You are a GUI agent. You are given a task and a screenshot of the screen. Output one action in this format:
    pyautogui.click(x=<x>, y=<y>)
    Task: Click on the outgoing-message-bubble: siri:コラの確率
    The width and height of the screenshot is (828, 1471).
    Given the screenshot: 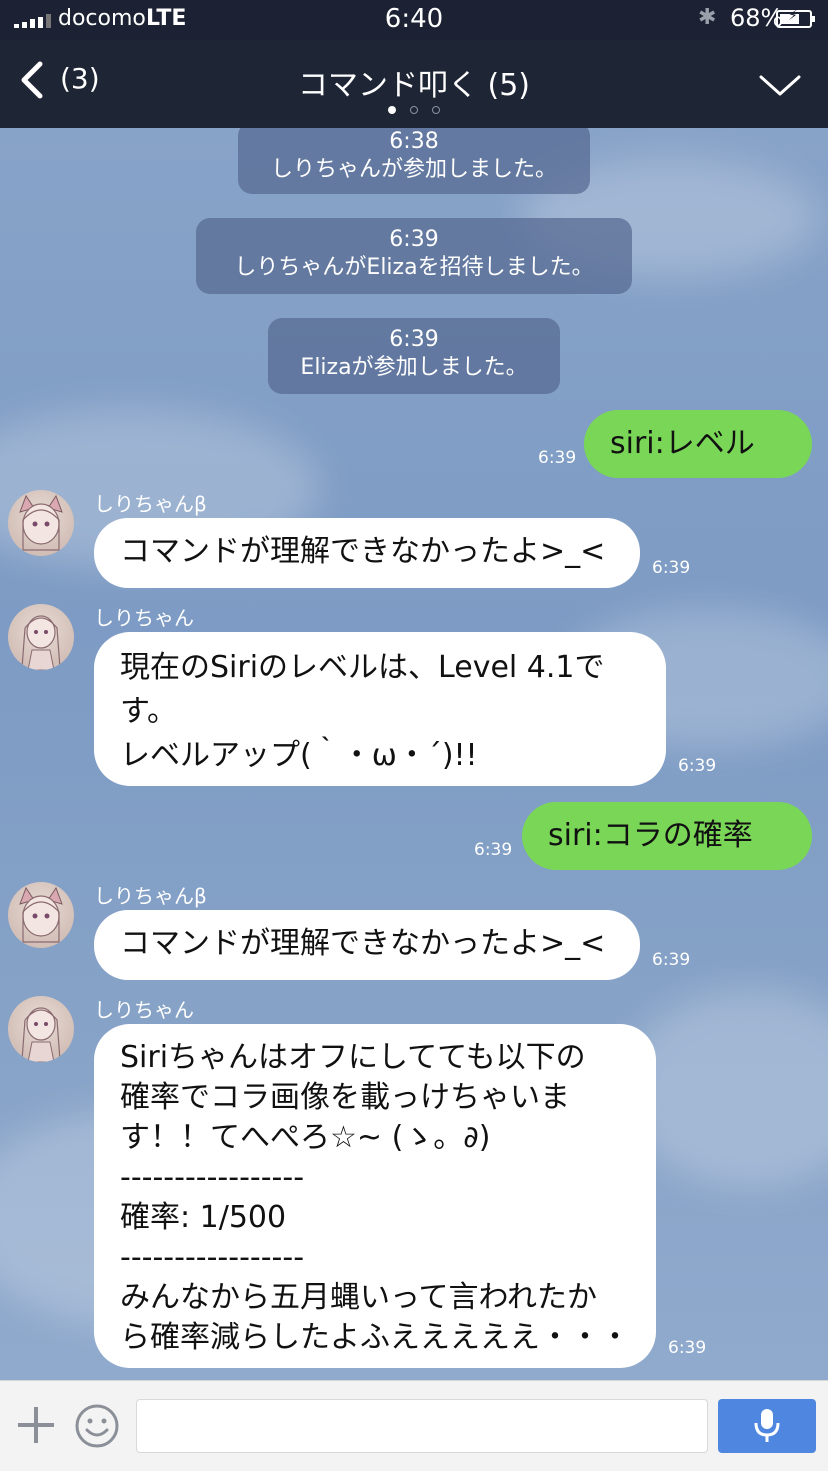 What is the action you would take?
    pyautogui.click(x=667, y=836)
    